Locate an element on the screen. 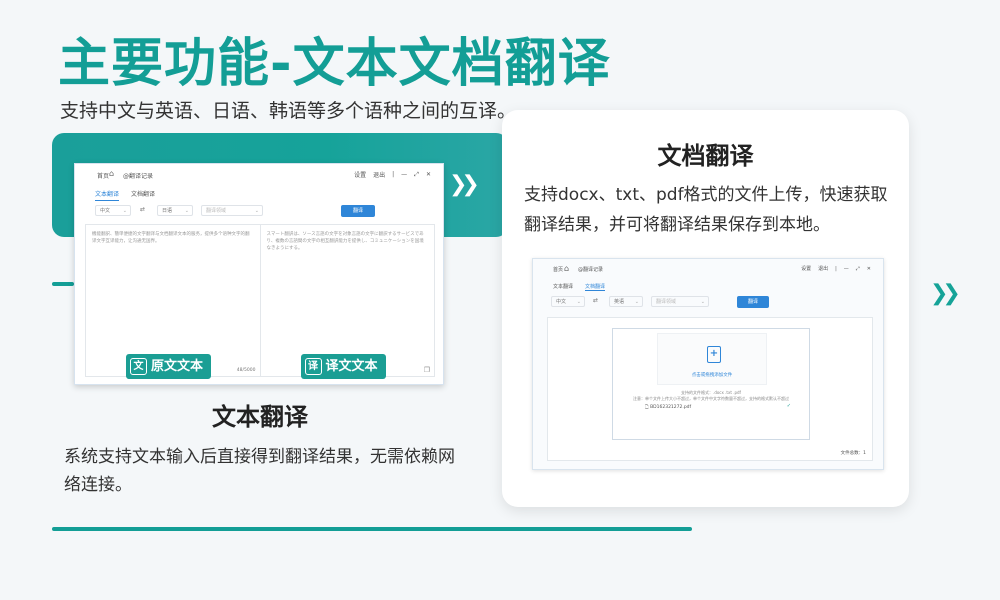 The image size is (1000, 600). source-text-icon: 文 is located at coordinates (138, 366).